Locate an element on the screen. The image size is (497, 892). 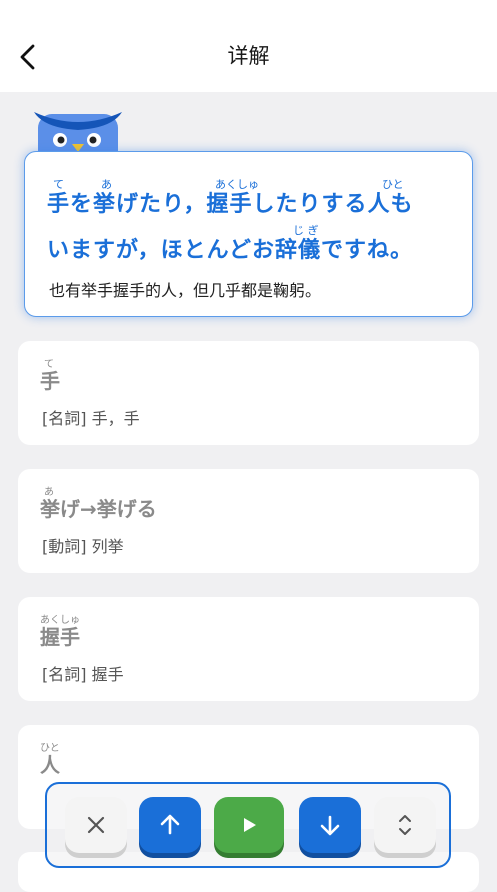
arrow-up-icon is located at coordinates (170, 824).